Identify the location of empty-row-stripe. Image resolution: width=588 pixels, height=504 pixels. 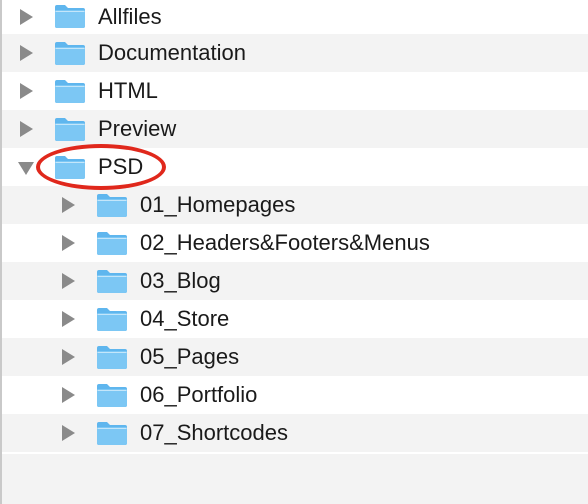
(294, 479).